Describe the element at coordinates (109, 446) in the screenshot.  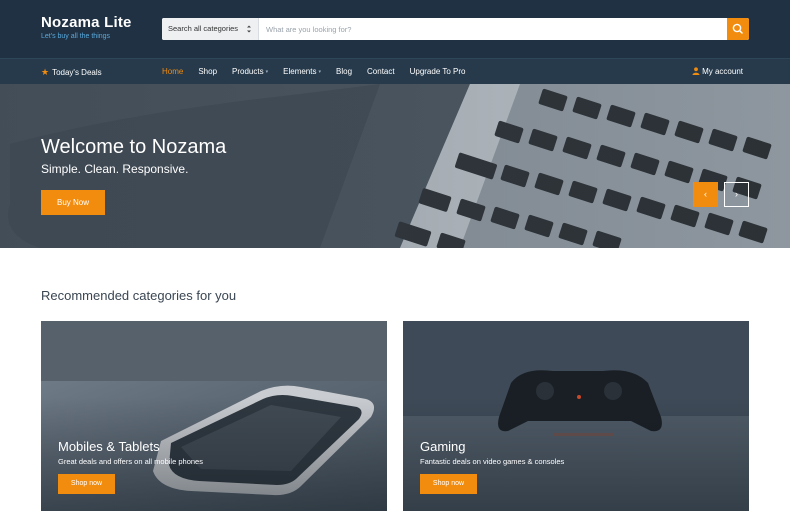
I see `card-title: Mobiles & Tablets` at that location.